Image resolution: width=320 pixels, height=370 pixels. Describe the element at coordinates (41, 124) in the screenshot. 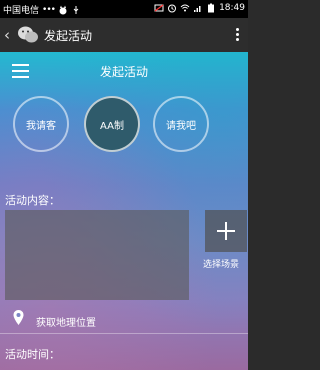

I see `option-treat-button: 我请客` at that location.